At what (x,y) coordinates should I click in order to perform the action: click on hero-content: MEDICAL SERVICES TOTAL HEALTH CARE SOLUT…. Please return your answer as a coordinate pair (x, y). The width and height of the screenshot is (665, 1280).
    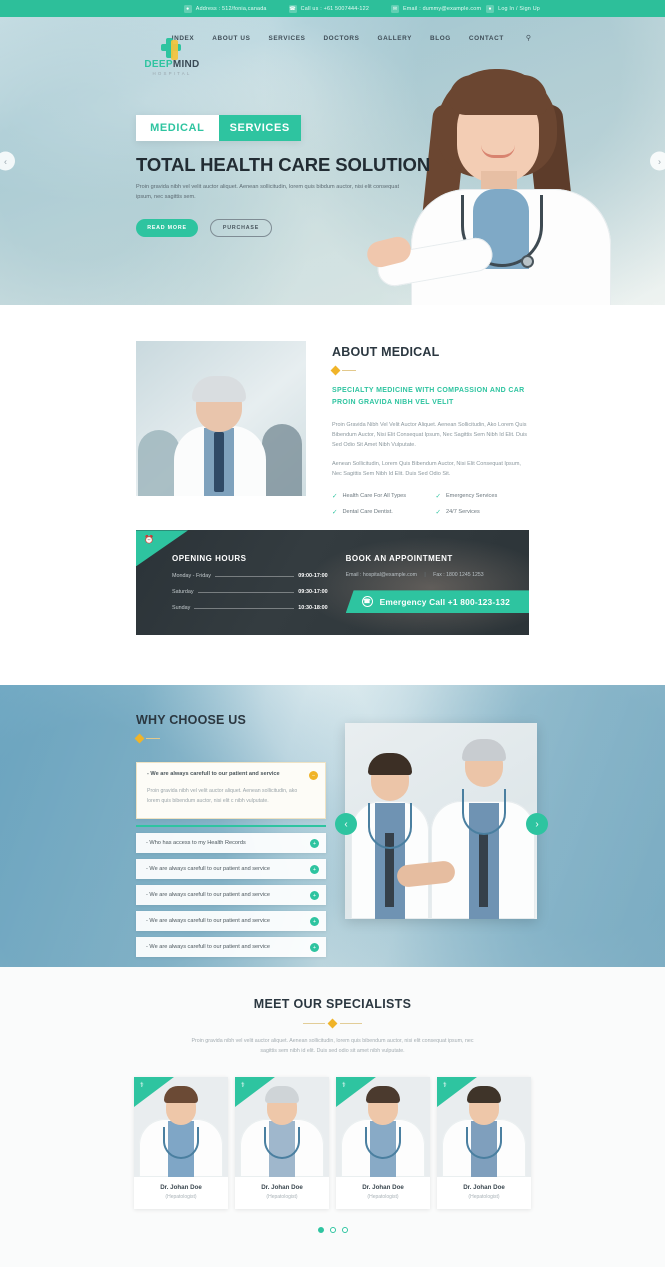
    Looking at the image, I should click on (332, 148).